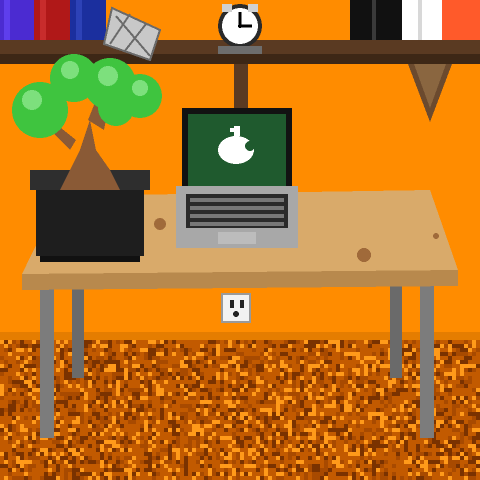  Describe the element at coordinates (415, 20) in the screenshot. I see `shelf-books-right` at that location.